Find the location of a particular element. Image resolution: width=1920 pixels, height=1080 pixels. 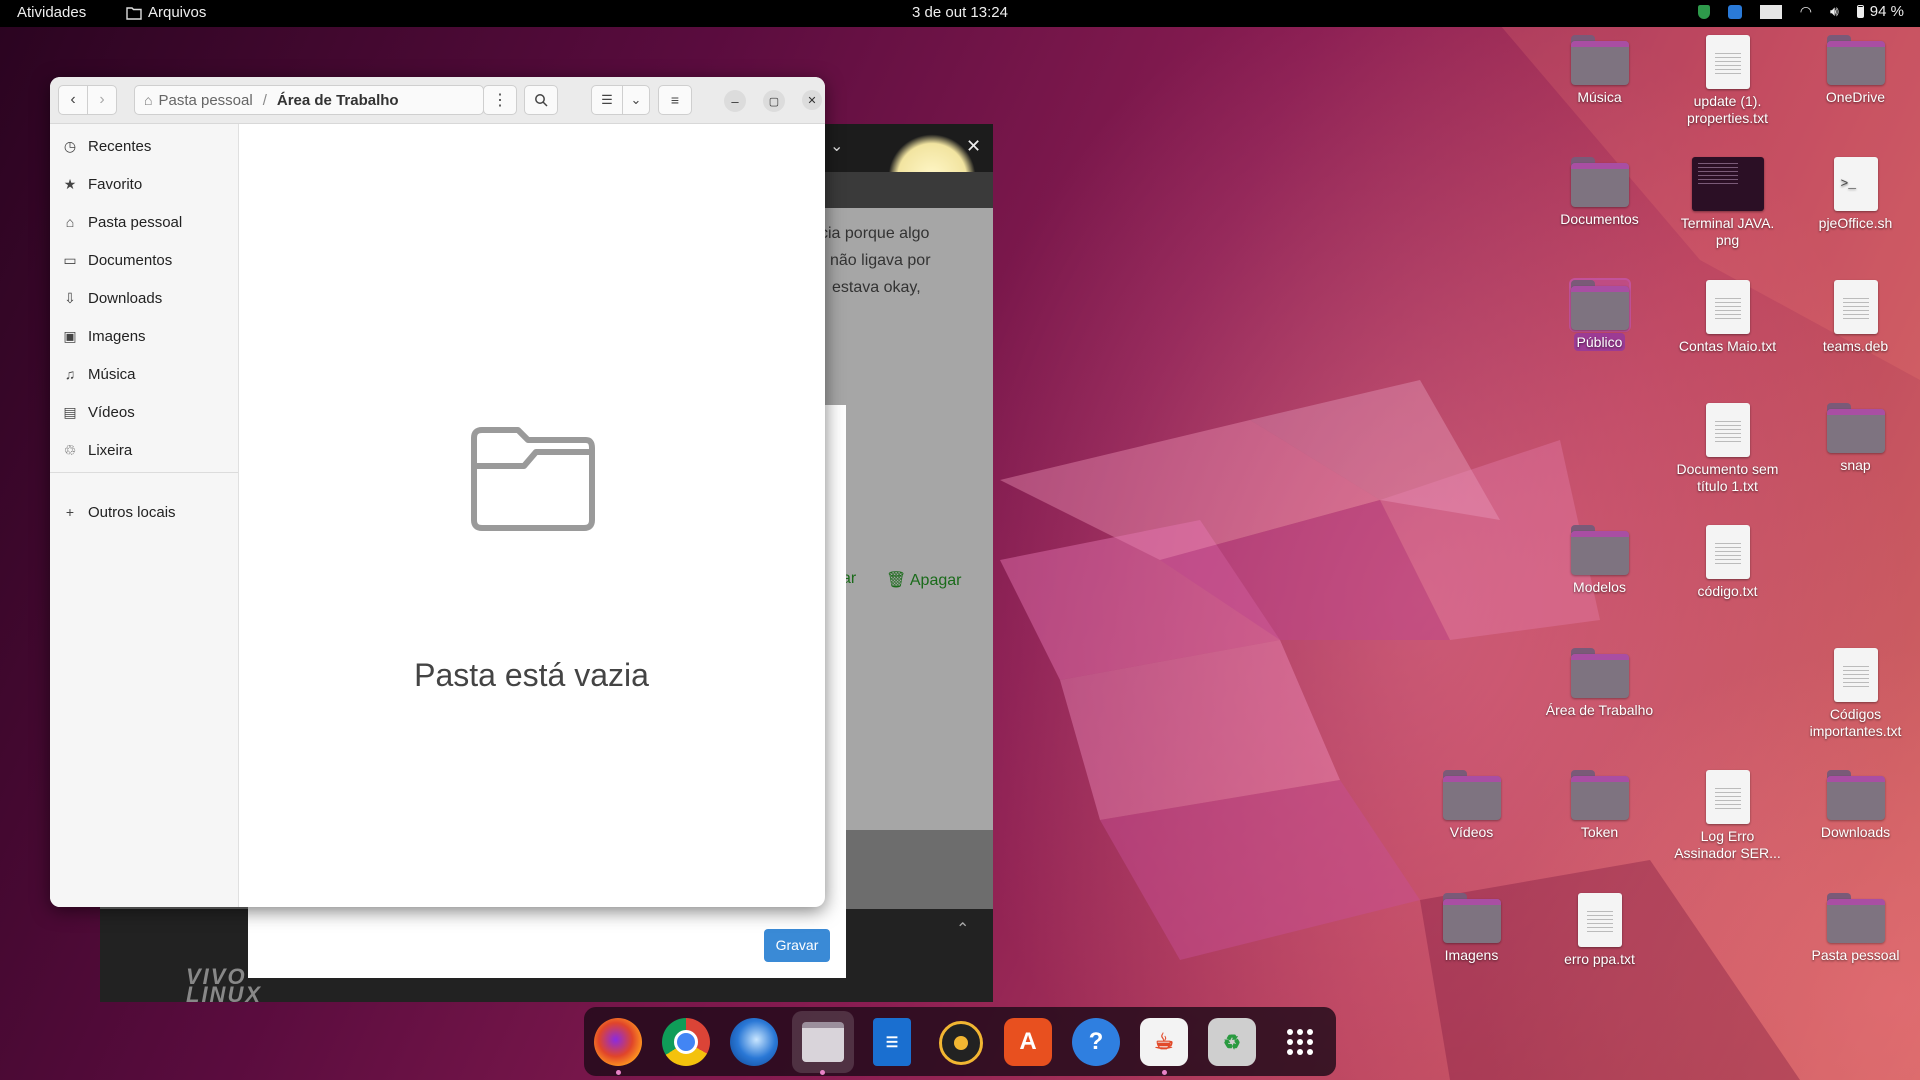

sidebar-item-favorito: ★ Favorito is located at coordinates (102, 184).